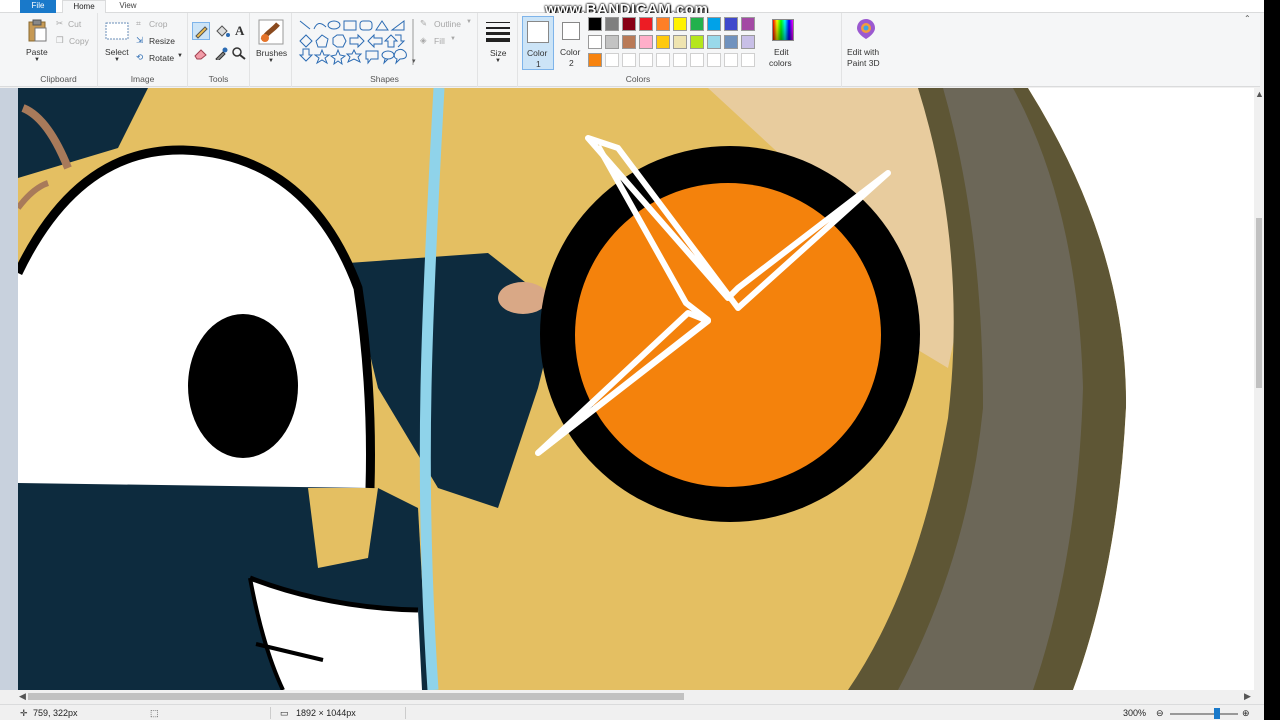 The height and width of the screenshot is (720, 1280). Describe the element at coordinates (140, 40) in the screenshot. I see `resize-icon: ⇲` at that location.